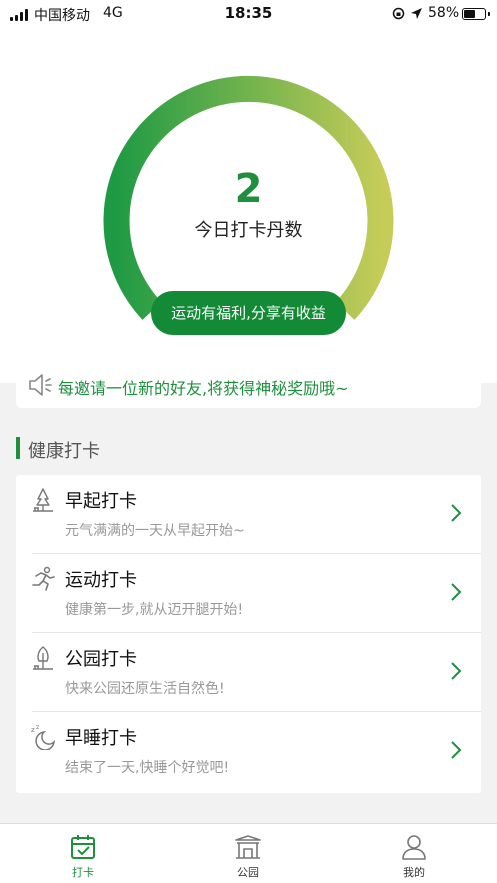 The height and width of the screenshot is (883, 497). What do you see at coordinates (101, 659) in the screenshot?
I see `checkin-title: 公园打卡` at bounding box center [101, 659].